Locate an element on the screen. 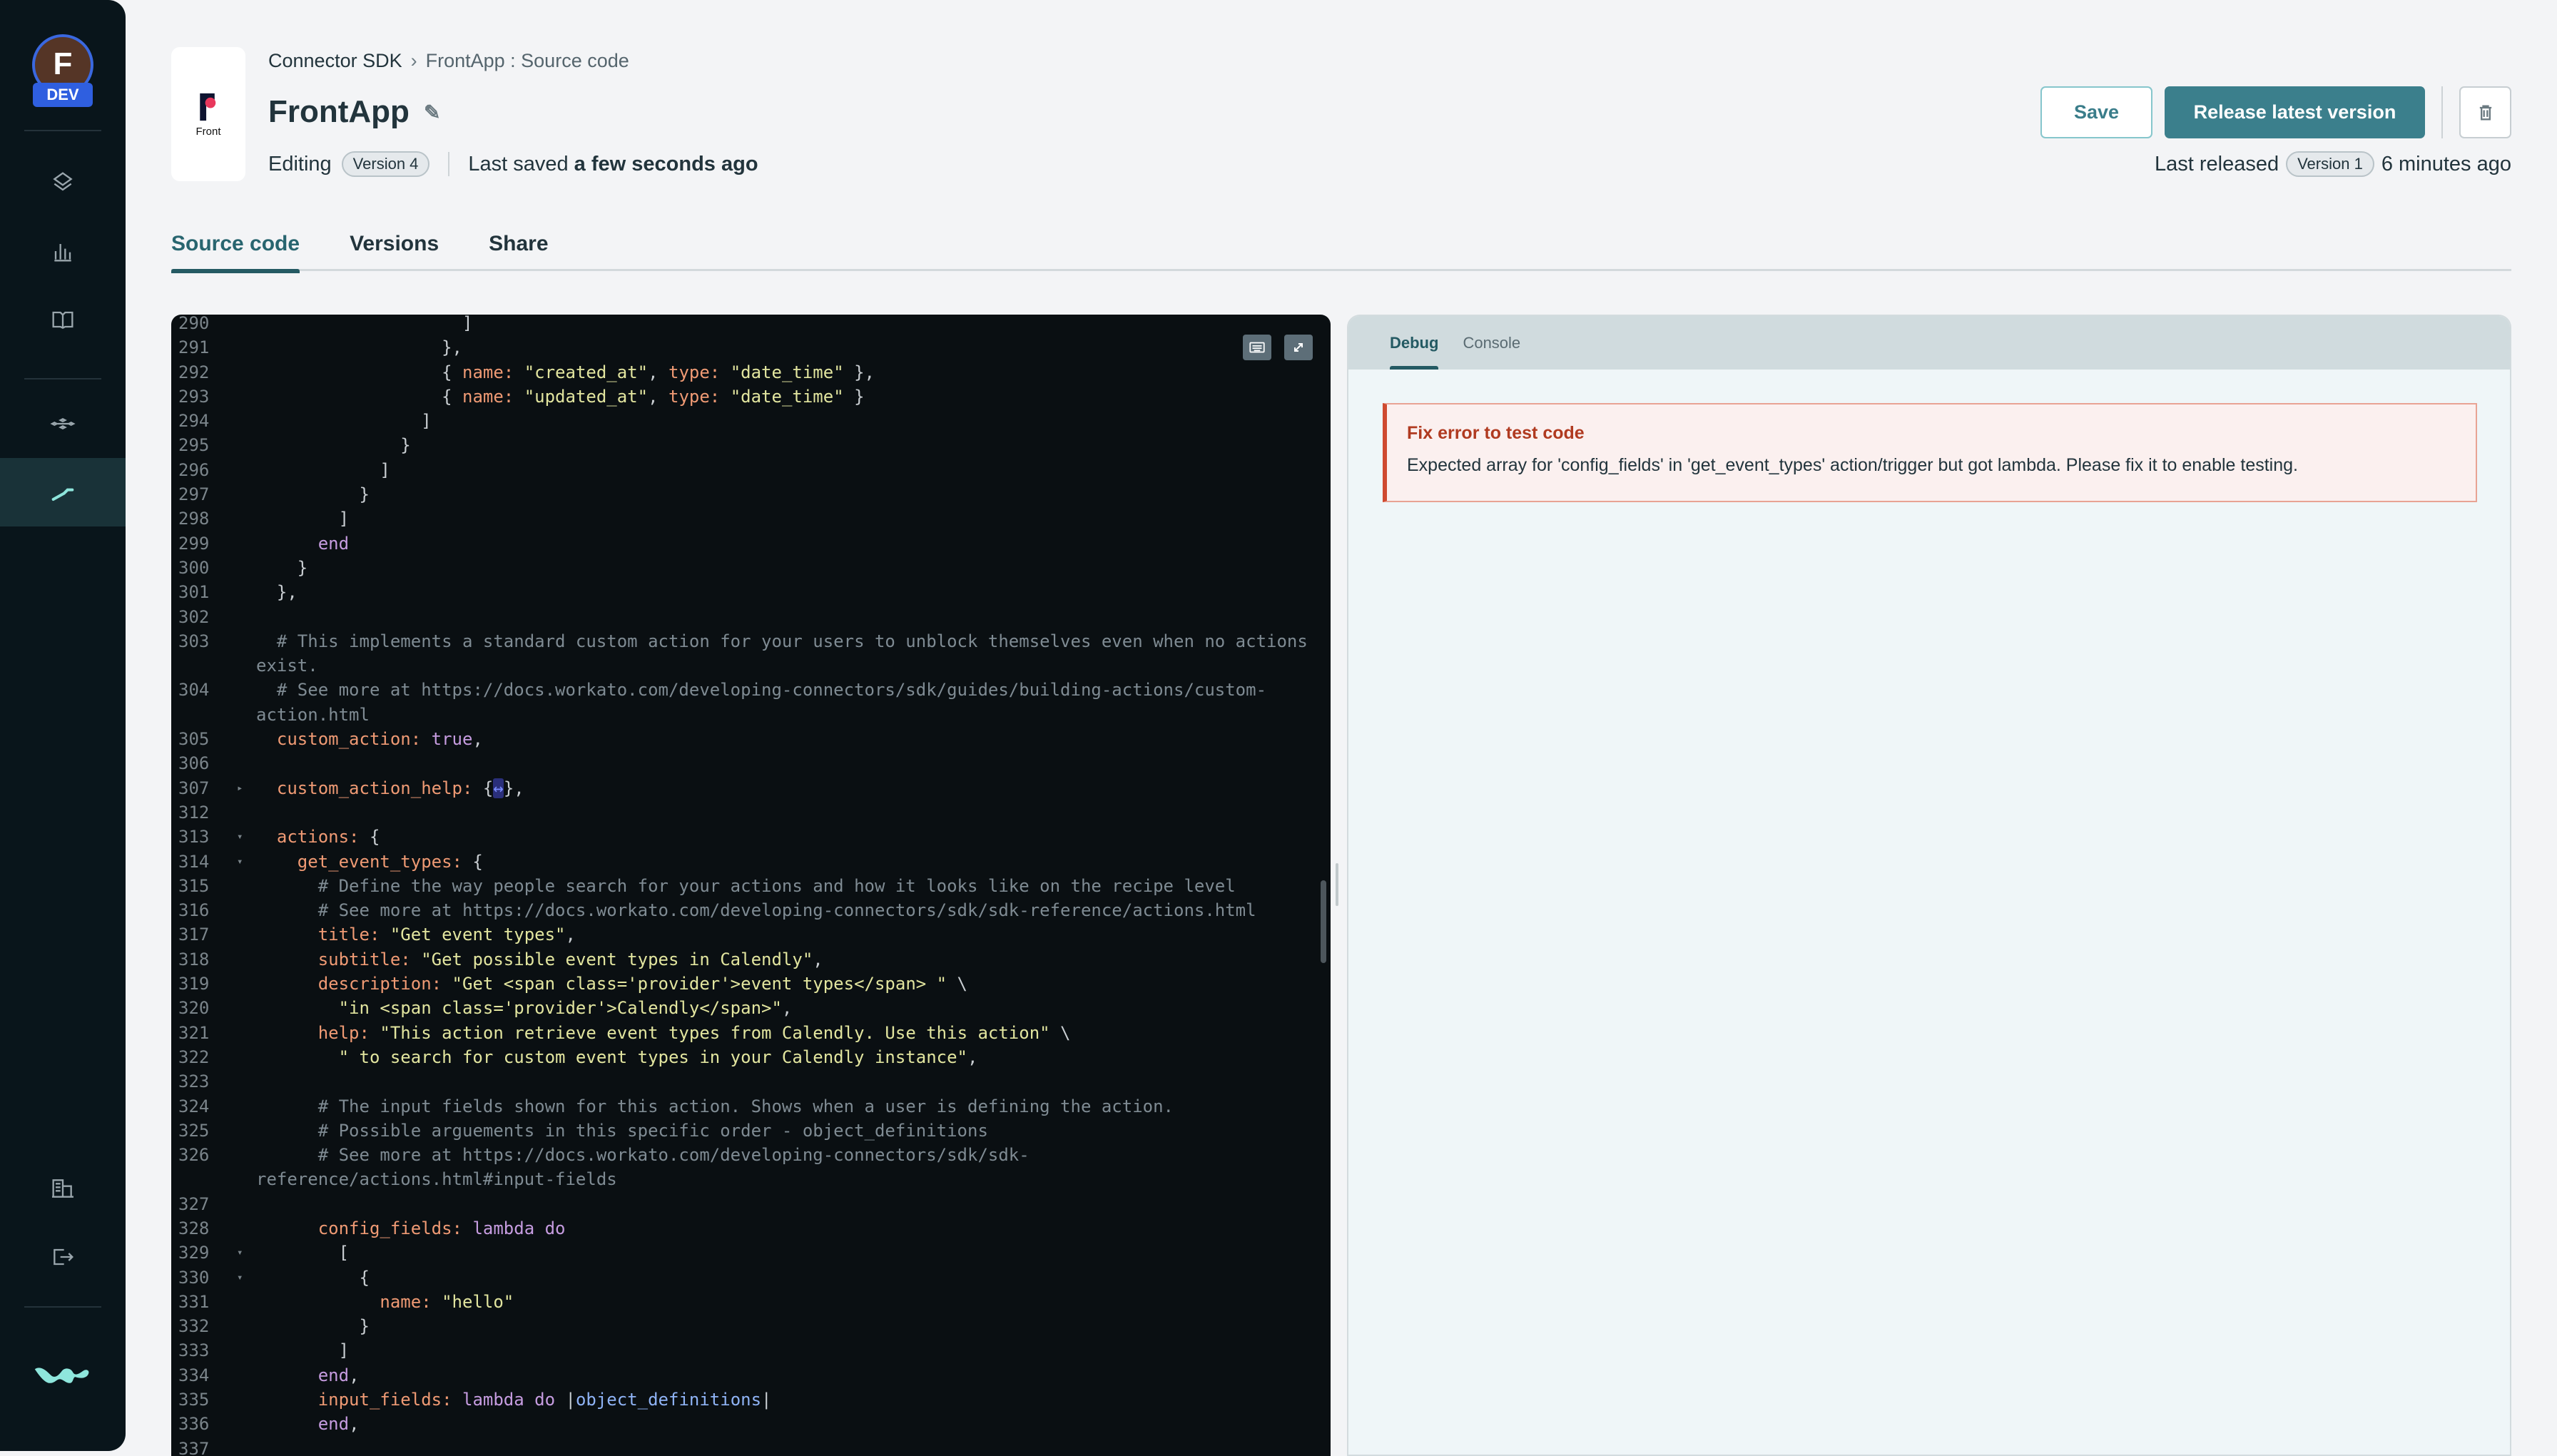  pencil-icon: ✎ is located at coordinates (432, 112).